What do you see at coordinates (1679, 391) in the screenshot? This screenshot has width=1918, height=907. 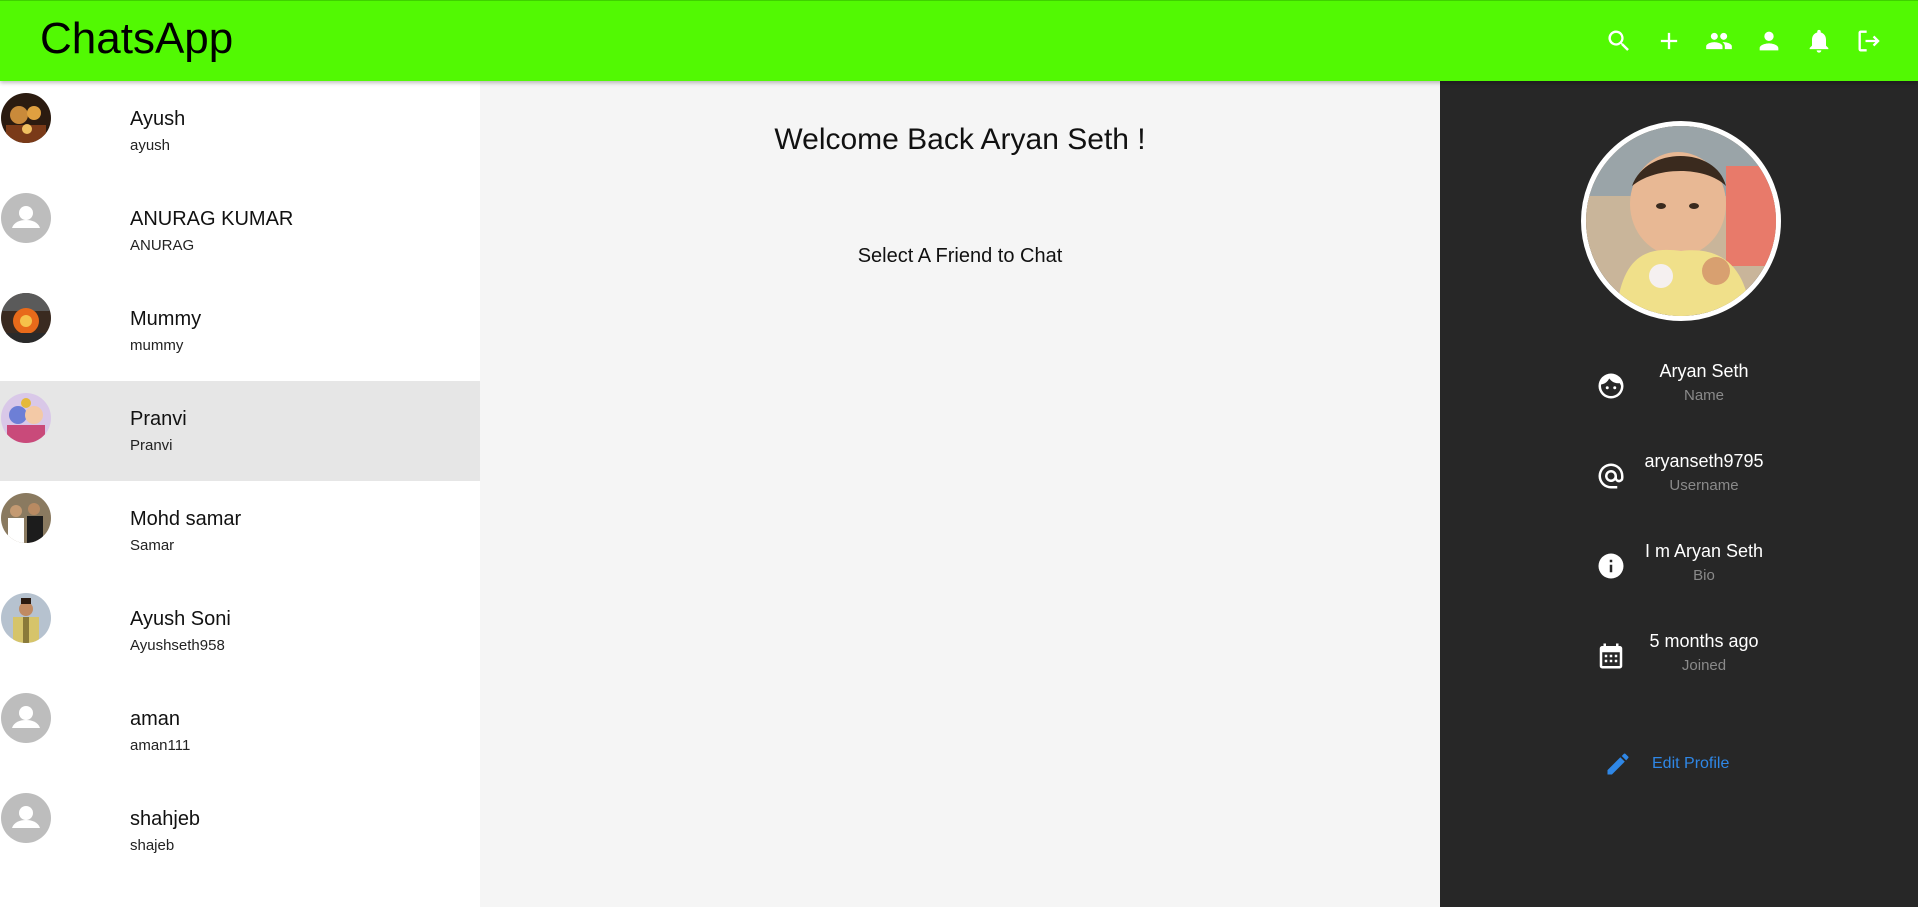 I see `profile-name-row: Aryan Seth Name` at bounding box center [1679, 391].